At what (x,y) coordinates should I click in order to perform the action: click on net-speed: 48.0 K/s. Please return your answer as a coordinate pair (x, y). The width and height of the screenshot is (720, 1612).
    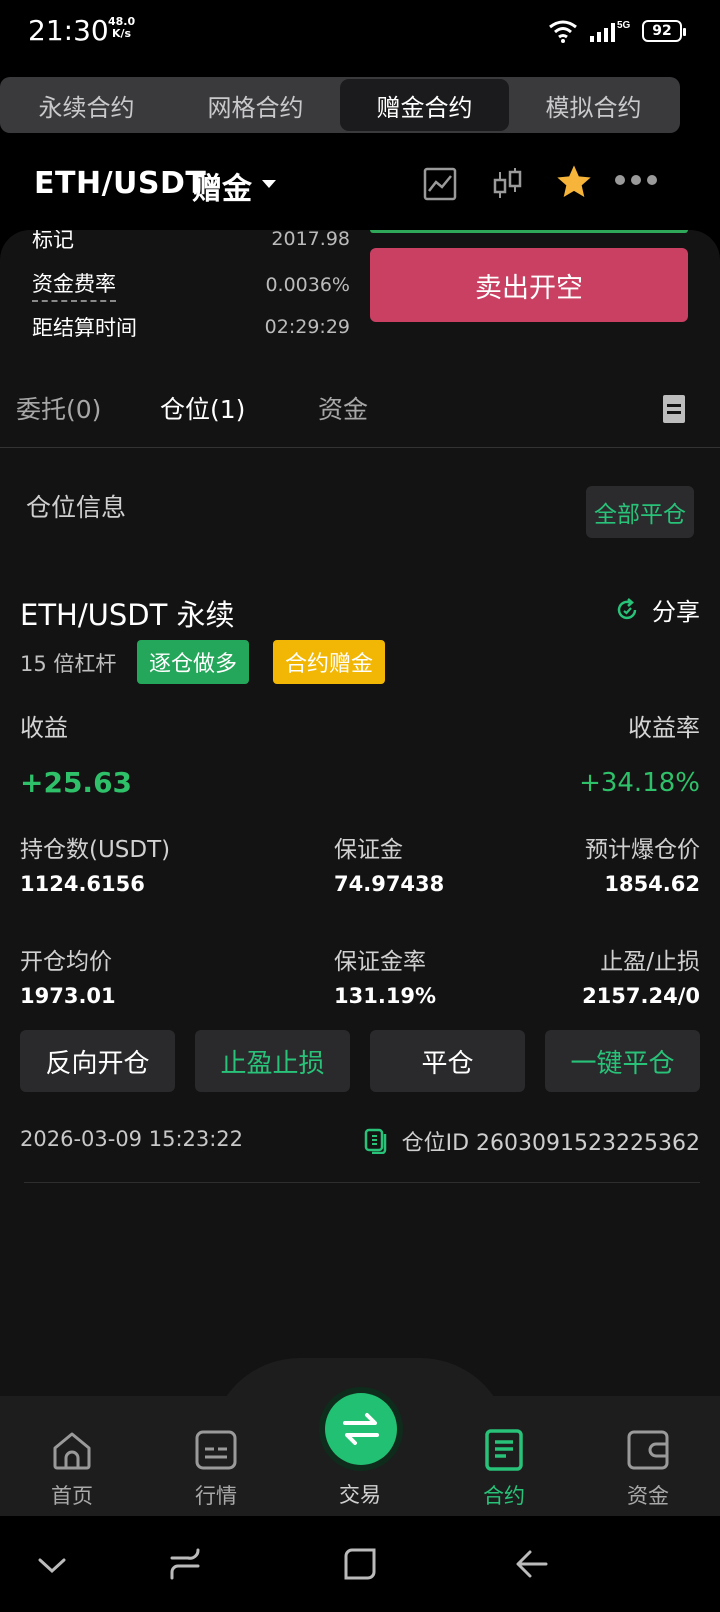
    Looking at the image, I should click on (121, 28).